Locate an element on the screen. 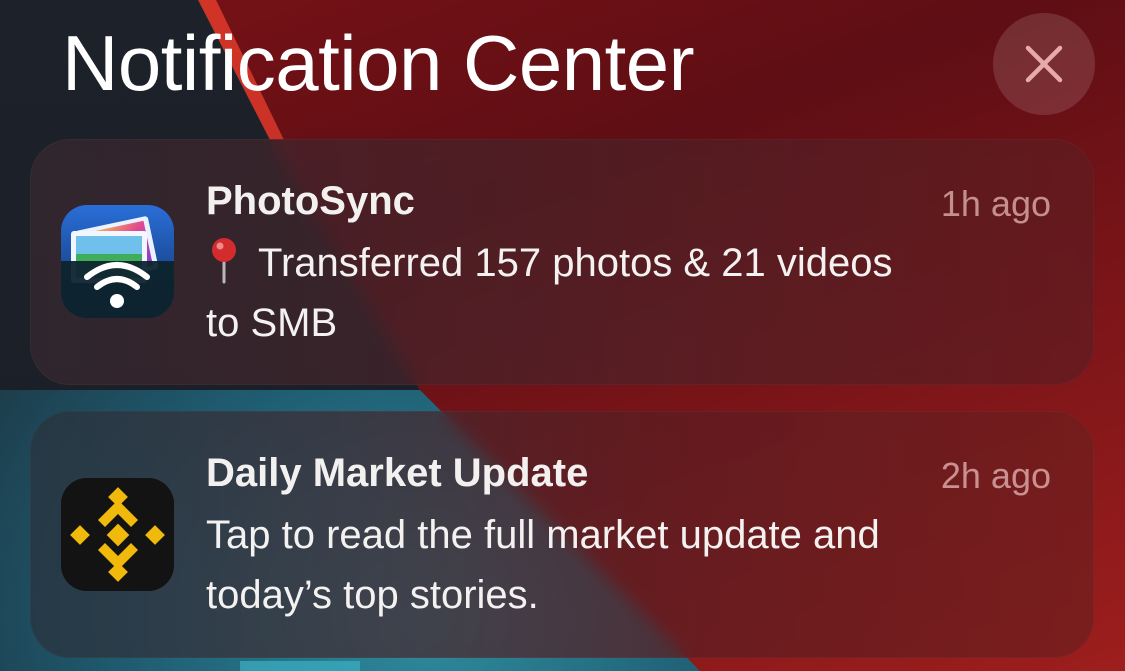  close-icon is located at coordinates (1044, 64).